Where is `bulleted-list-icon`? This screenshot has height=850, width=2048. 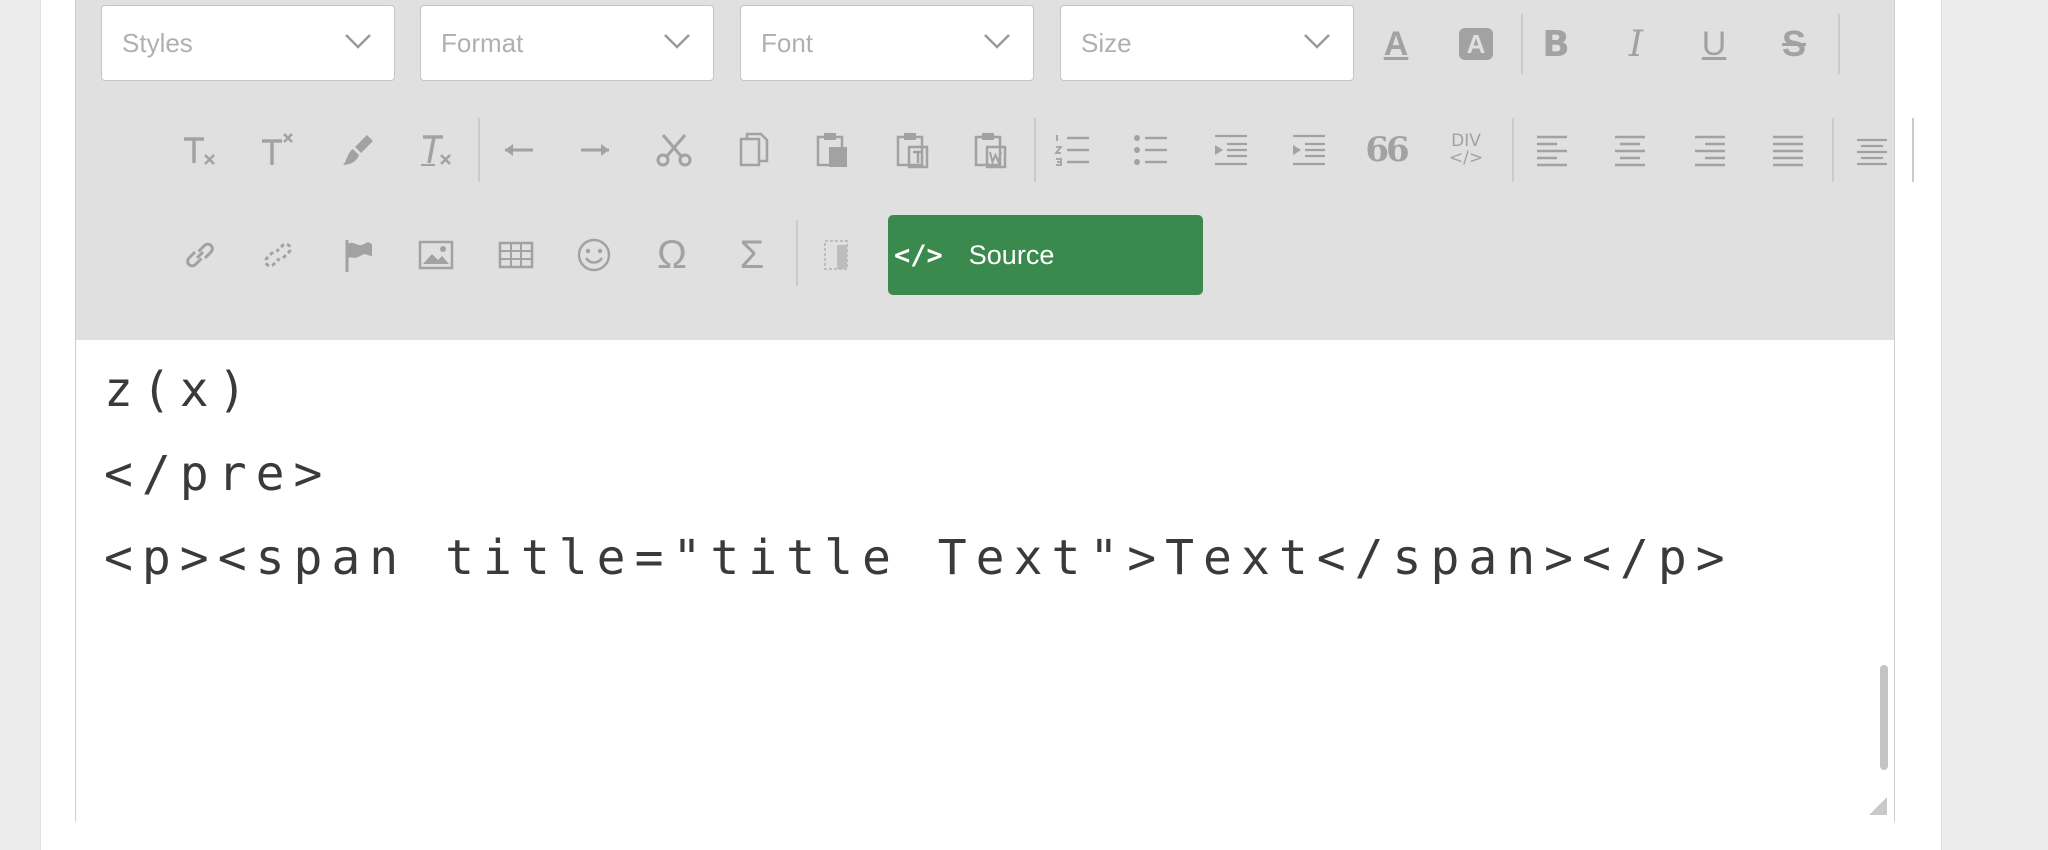
bulleted-list-icon is located at coordinates (1150, 150).